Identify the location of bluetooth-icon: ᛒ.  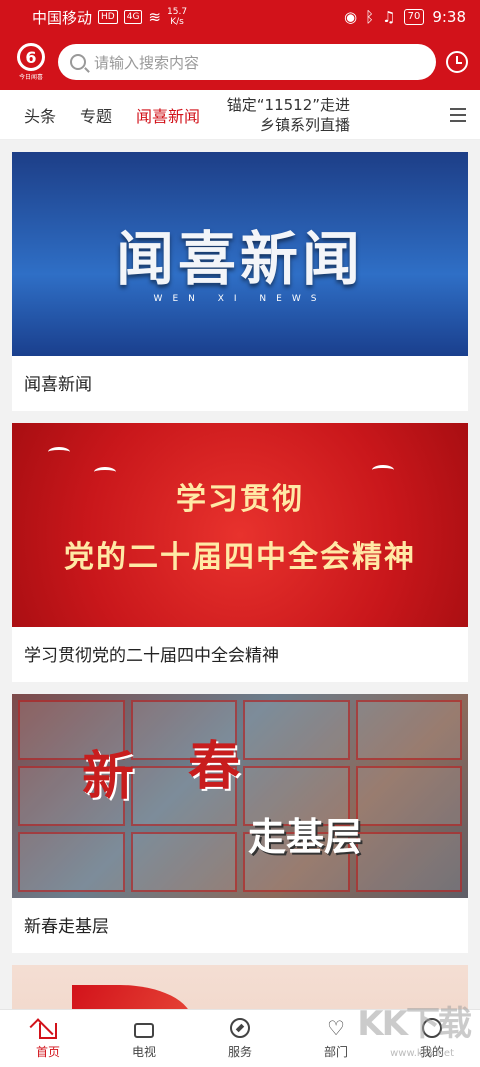
(370, 17).